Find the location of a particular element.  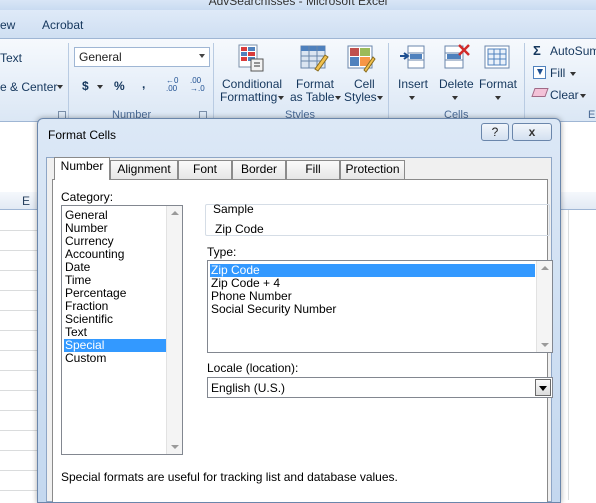

sample-value: Zip Code is located at coordinates (239, 229).